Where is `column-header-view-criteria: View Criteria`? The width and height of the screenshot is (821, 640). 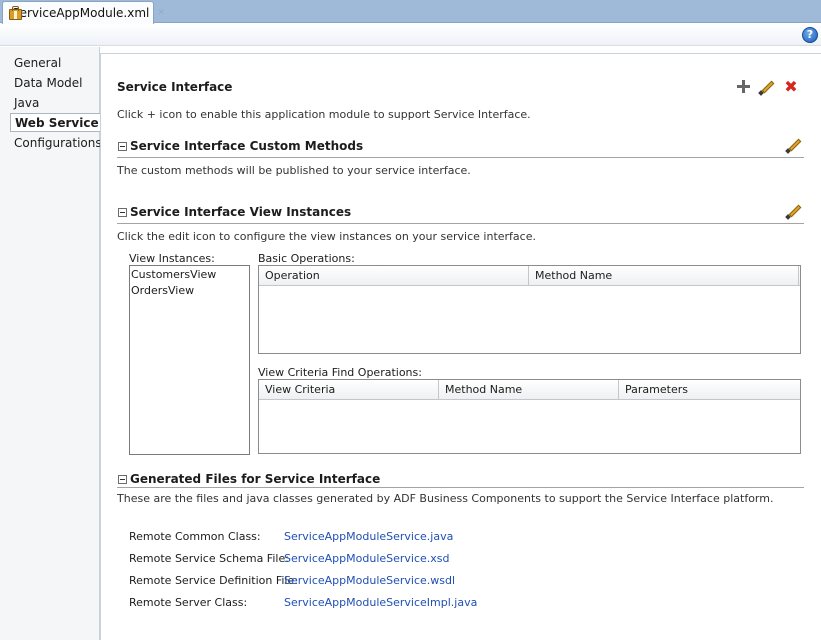 column-header-view-criteria: View Criteria is located at coordinates (349, 390).